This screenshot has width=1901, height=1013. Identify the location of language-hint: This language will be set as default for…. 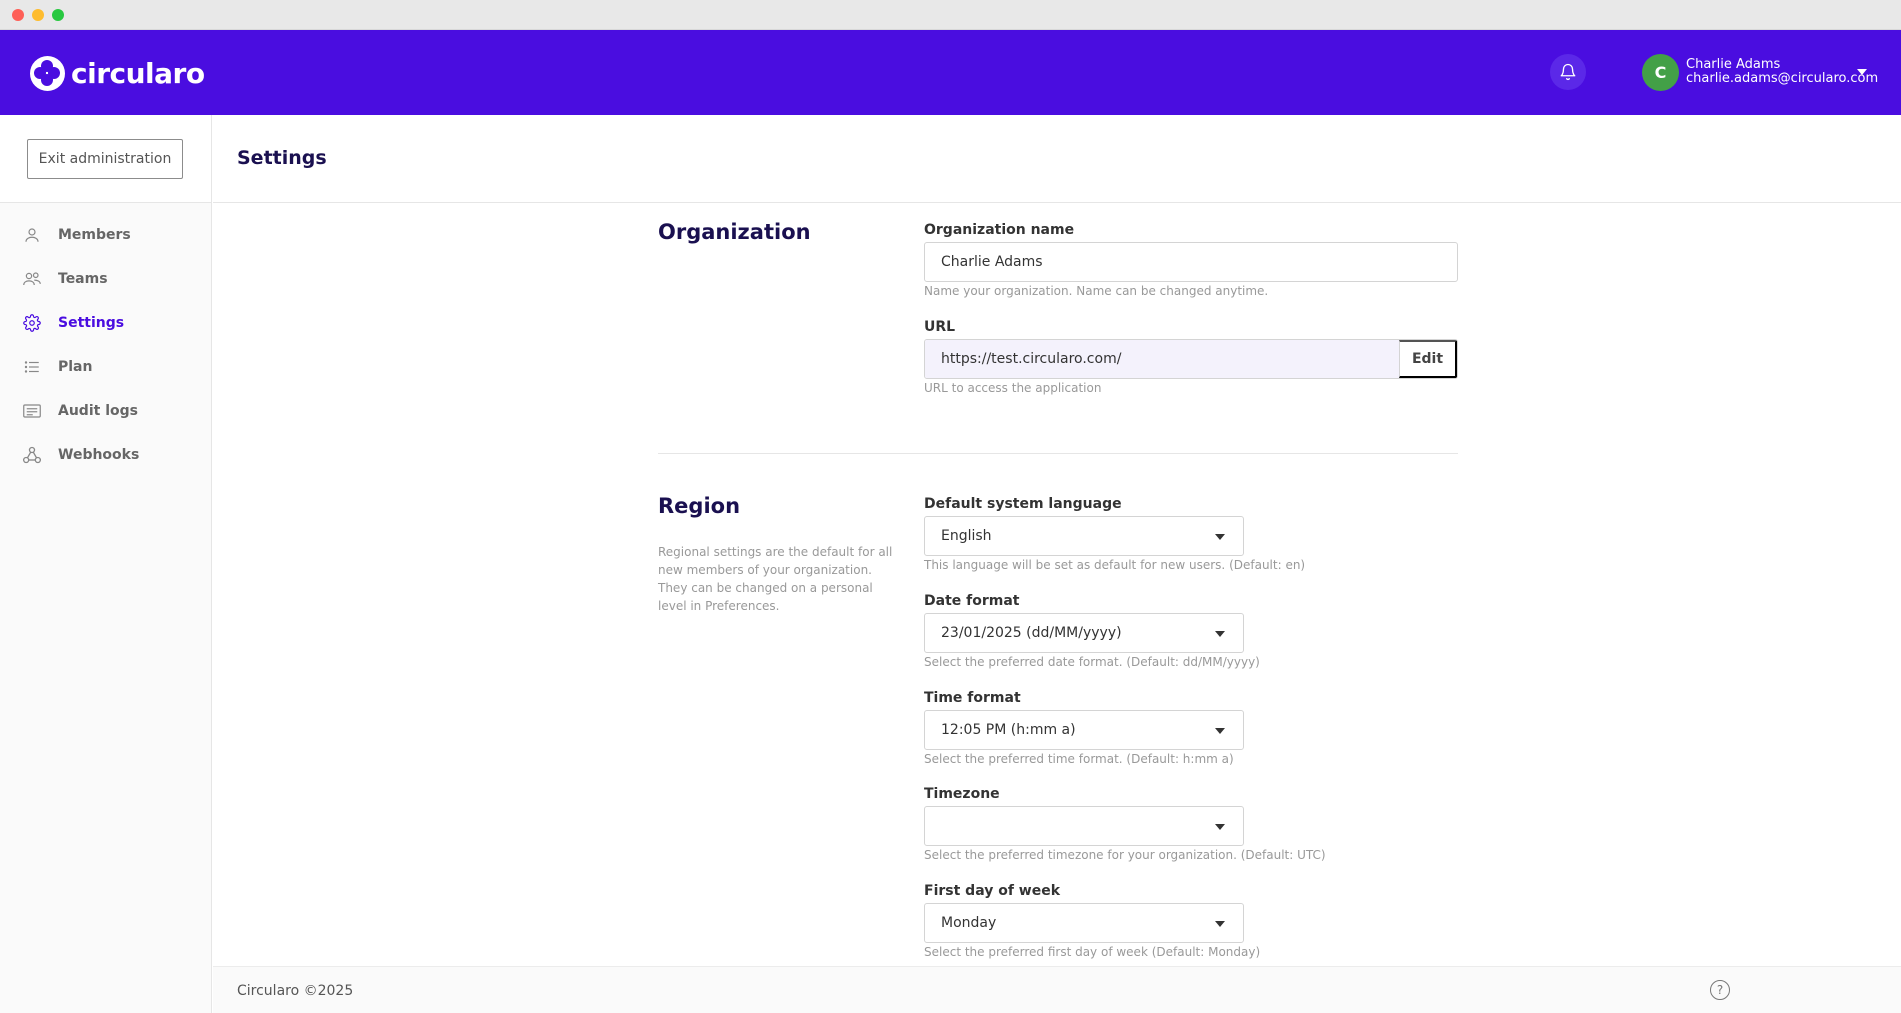
(1115, 565).